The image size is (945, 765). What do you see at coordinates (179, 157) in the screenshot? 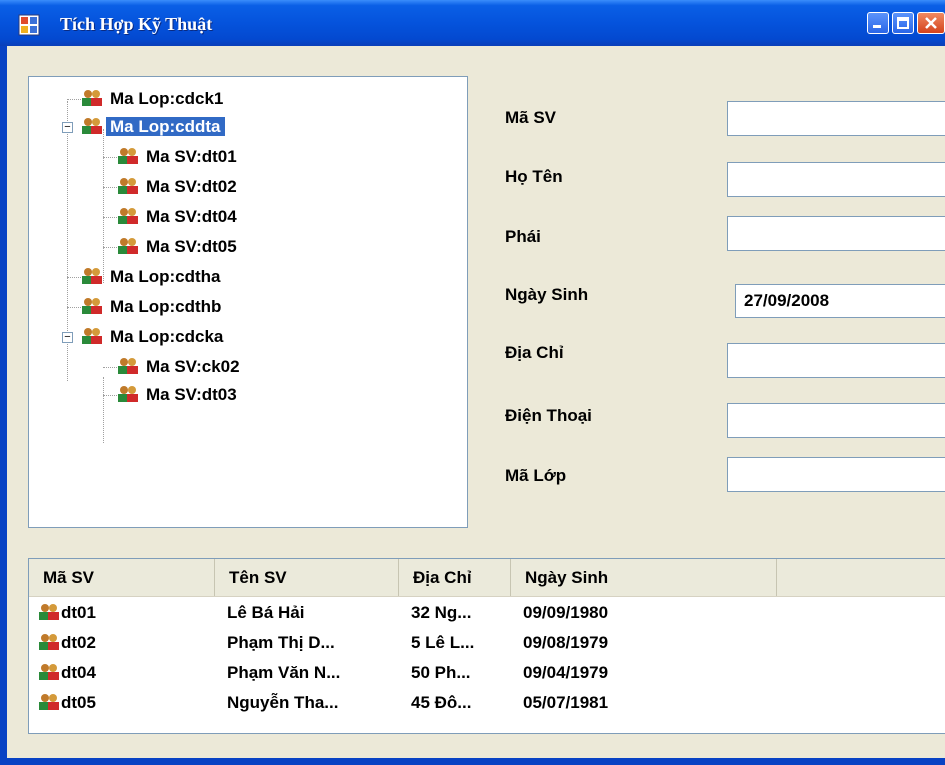
I see `tree-node-student: Ma SV:dt01` at bounding box center [179, 157].